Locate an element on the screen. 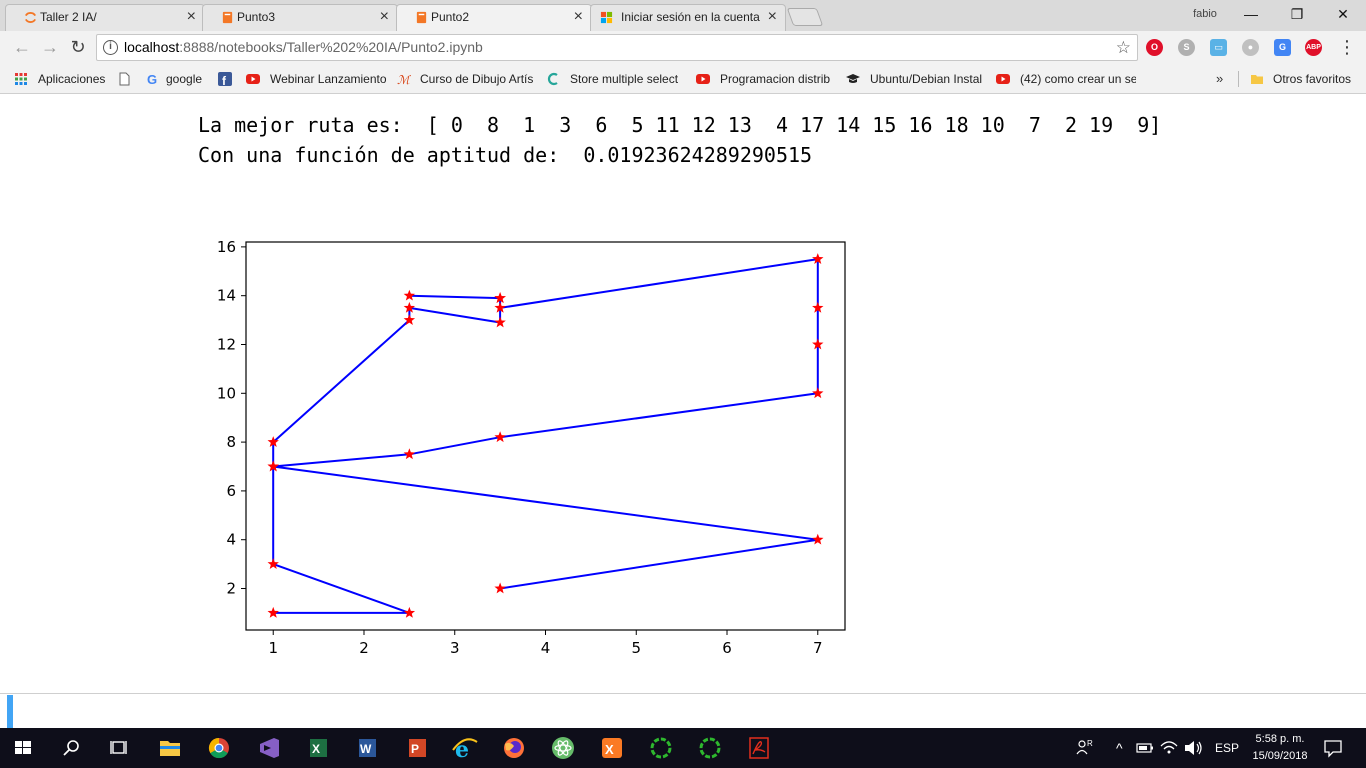 The height and width of the screenshot is (768, 1366). menu-icon: ⋮ is located at coordinates (1347, 47).